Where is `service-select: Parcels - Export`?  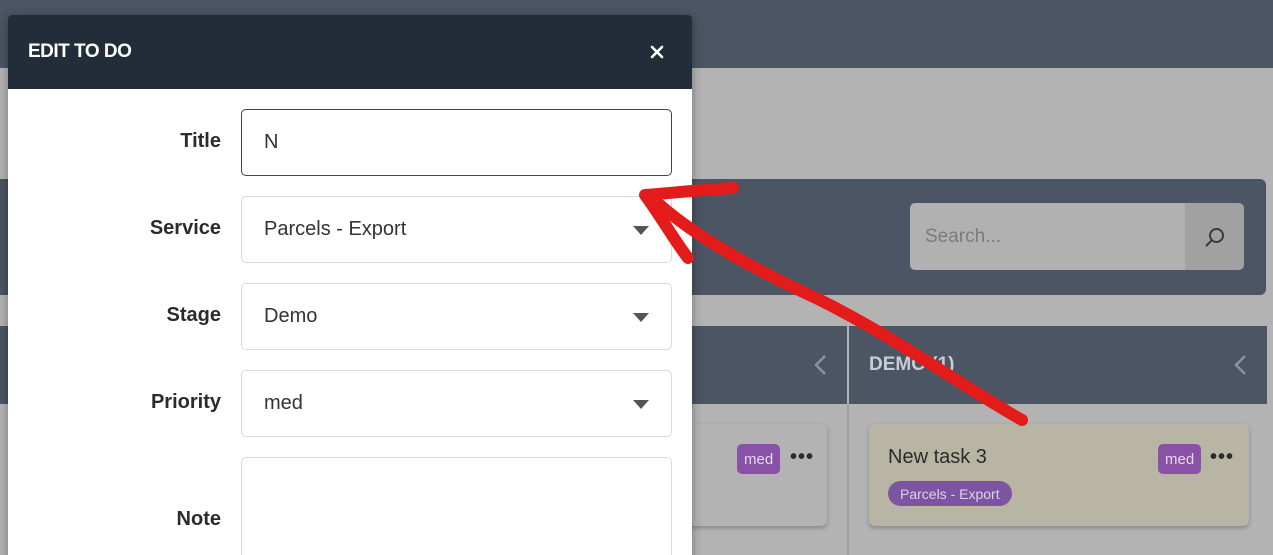
service-select: Parcels - Export is located at coordinates (456, 229).